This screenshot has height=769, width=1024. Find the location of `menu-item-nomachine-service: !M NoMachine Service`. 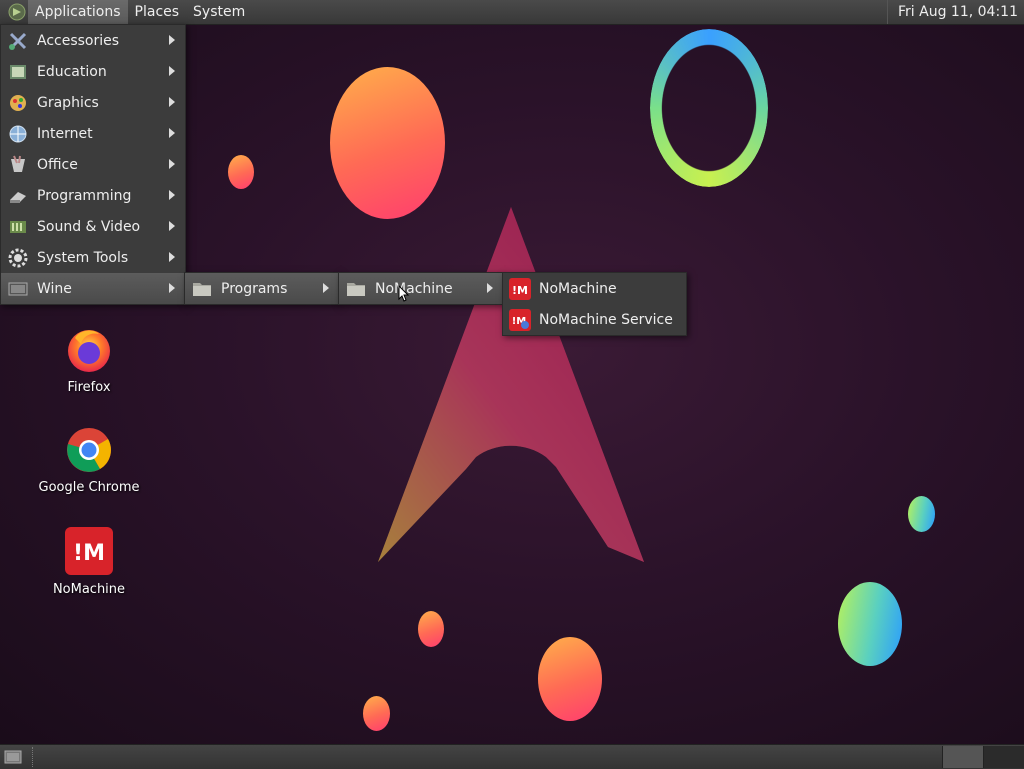

menu-item-nomachine-service: !M NoMachine Service is located at coordinates (594, 319).